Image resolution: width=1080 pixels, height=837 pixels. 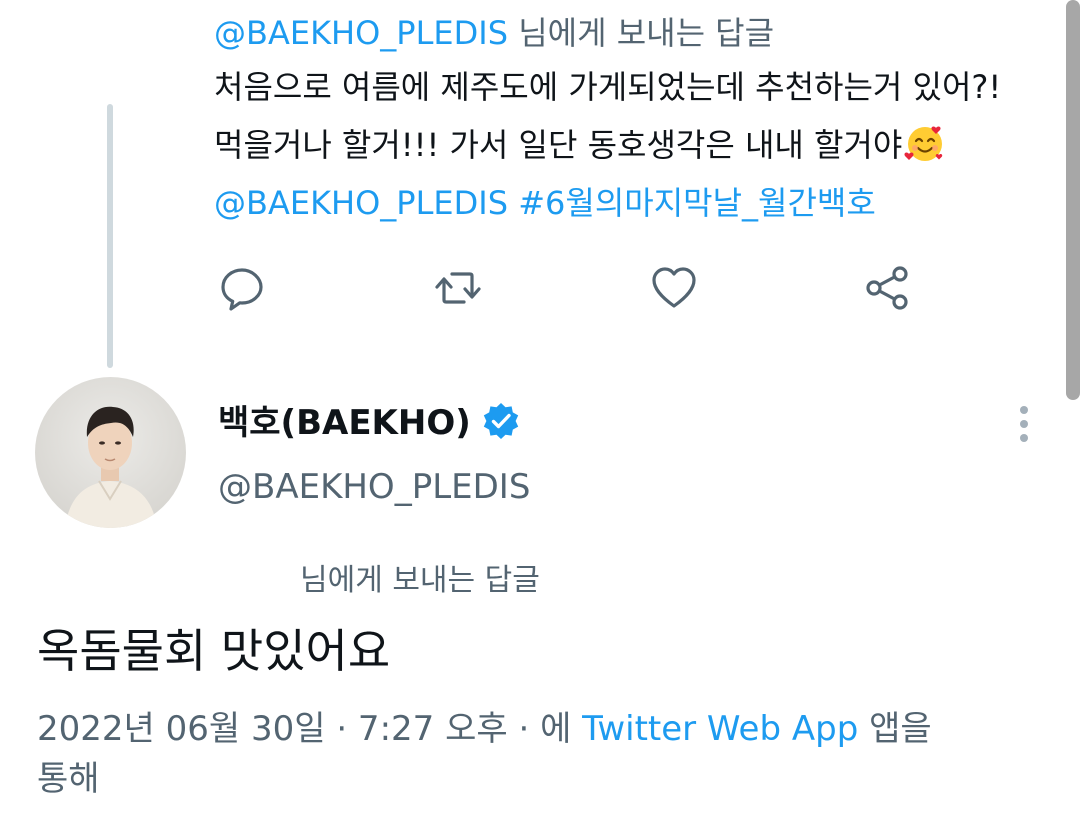 I want to click on share-icon, so click(x=888, y=288).